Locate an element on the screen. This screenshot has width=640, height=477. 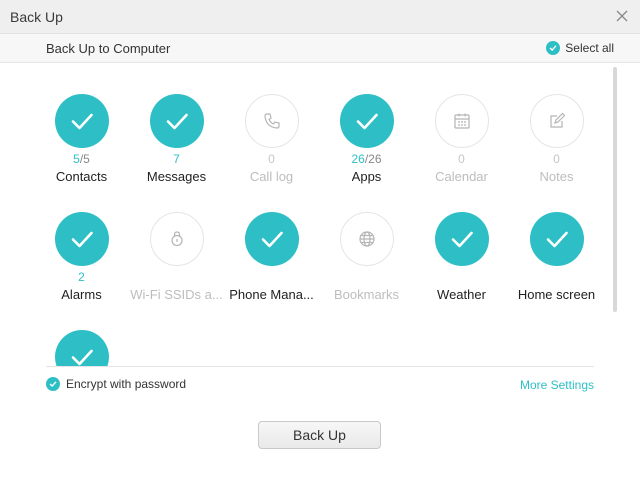
encrypt-label: Encrypt with password is located at coordinates (126, 384).